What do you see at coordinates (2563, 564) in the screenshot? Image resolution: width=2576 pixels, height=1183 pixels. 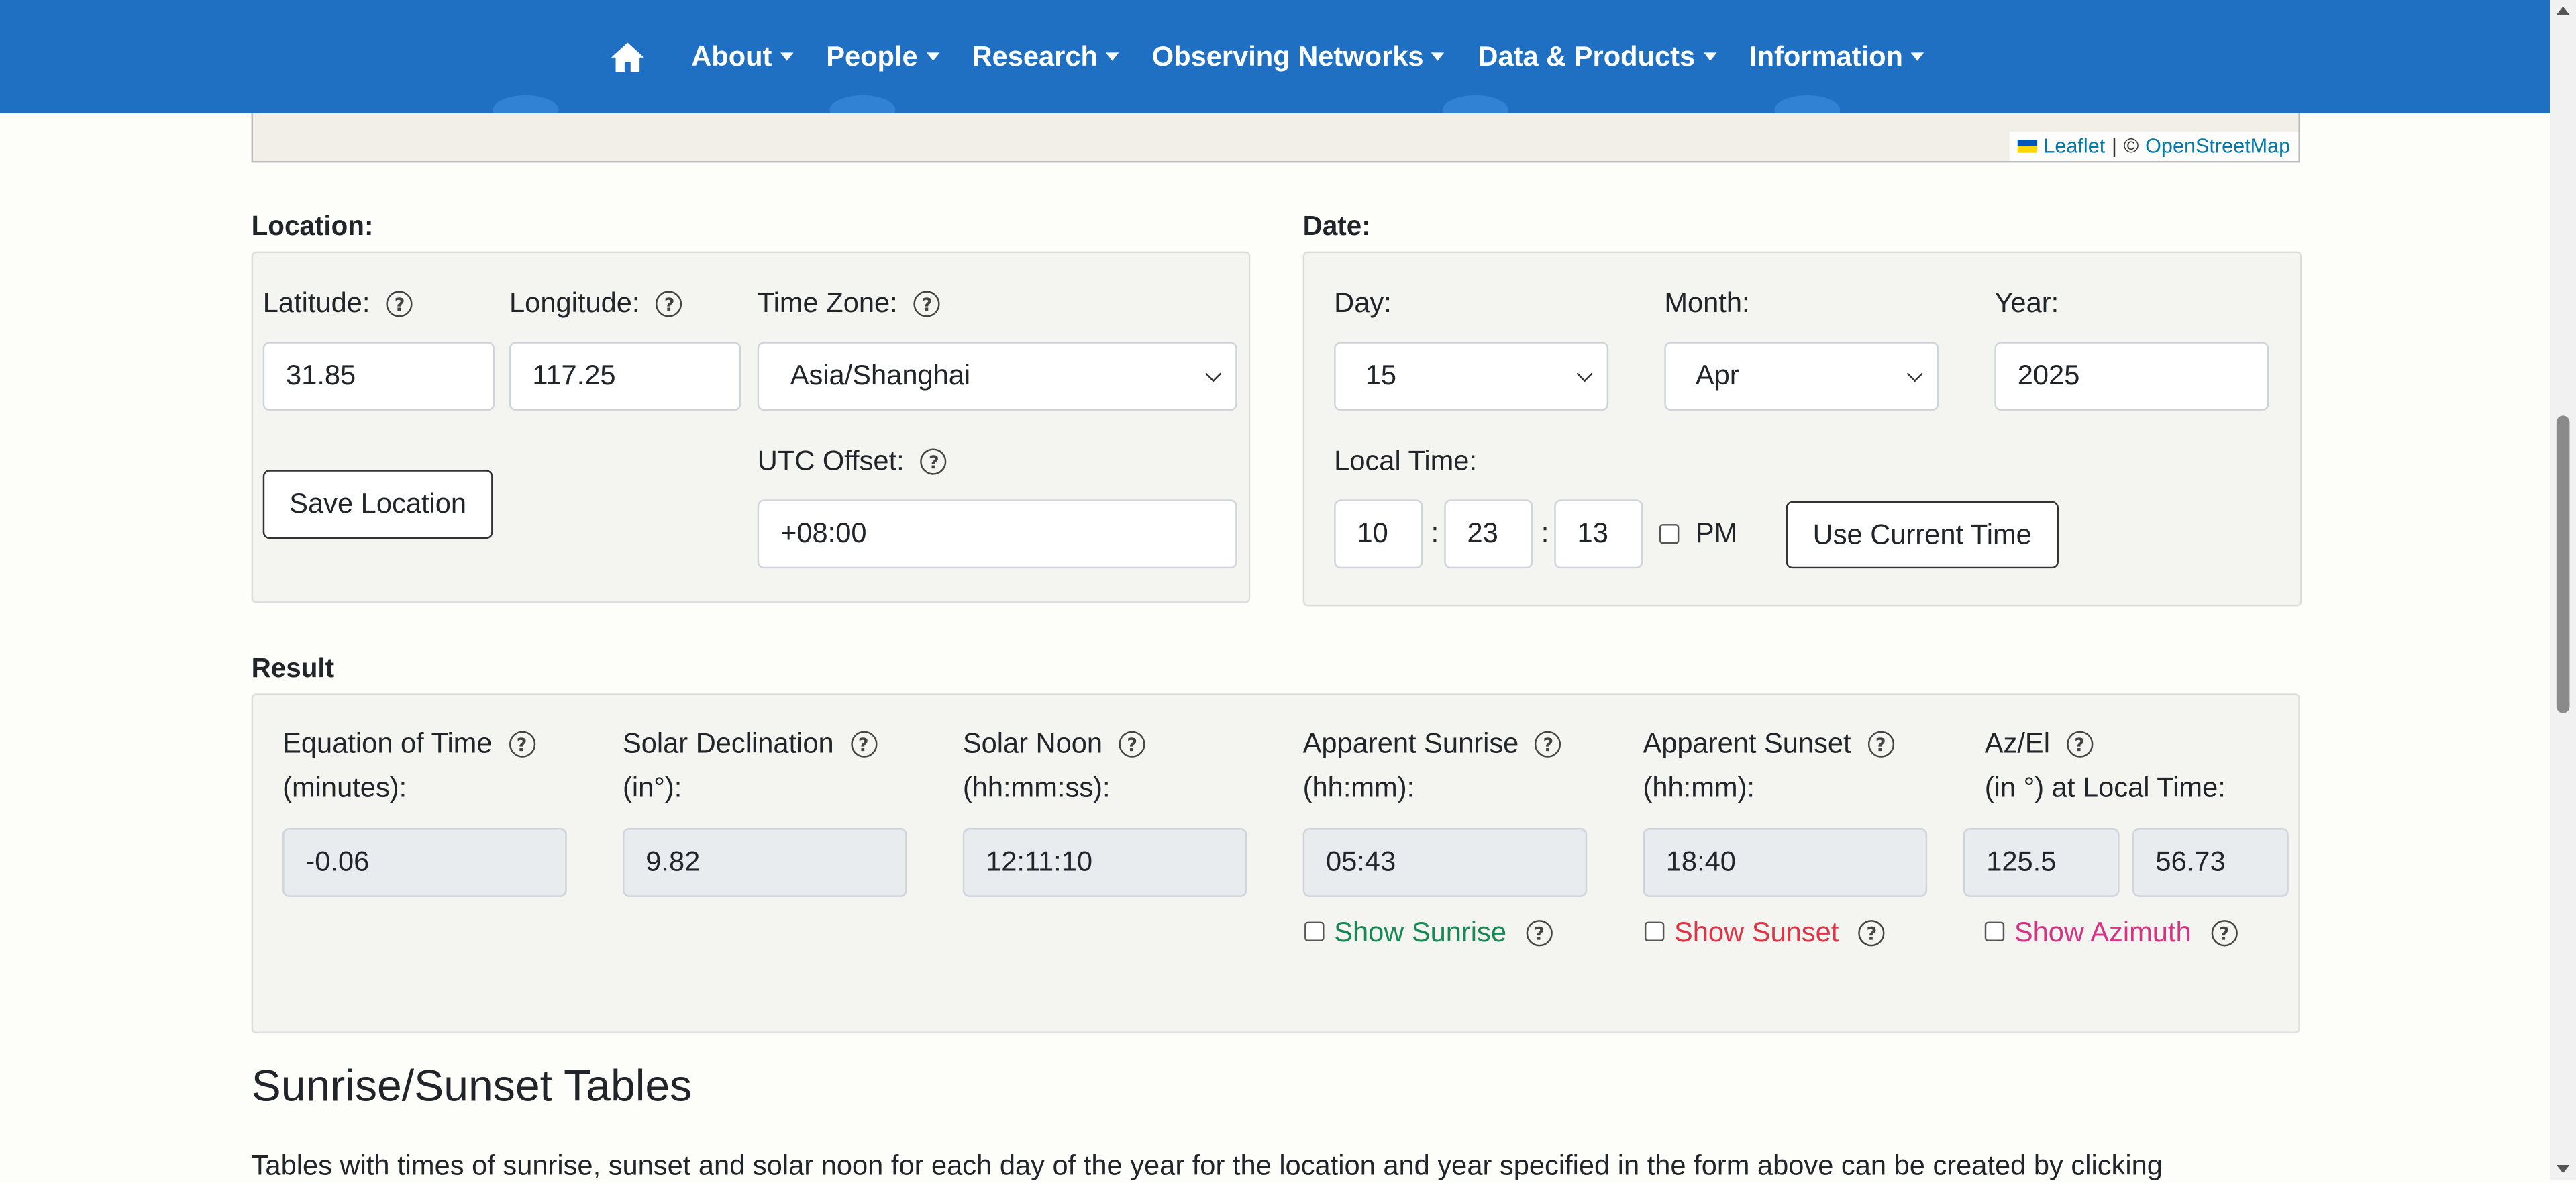 I see `scroll-thumb` at bounding box center [2563, 564].